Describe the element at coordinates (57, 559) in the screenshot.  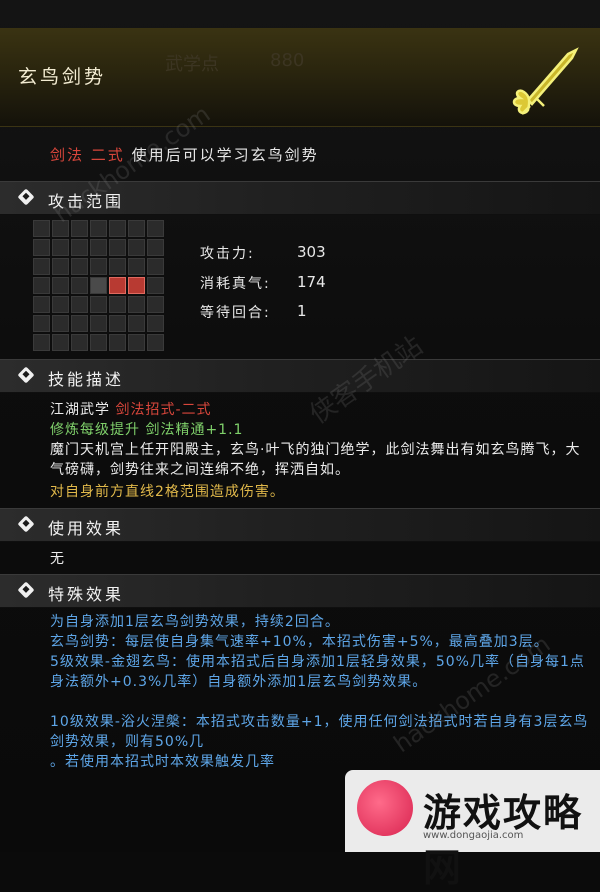
I see `use-effect-value: 无` at that location.